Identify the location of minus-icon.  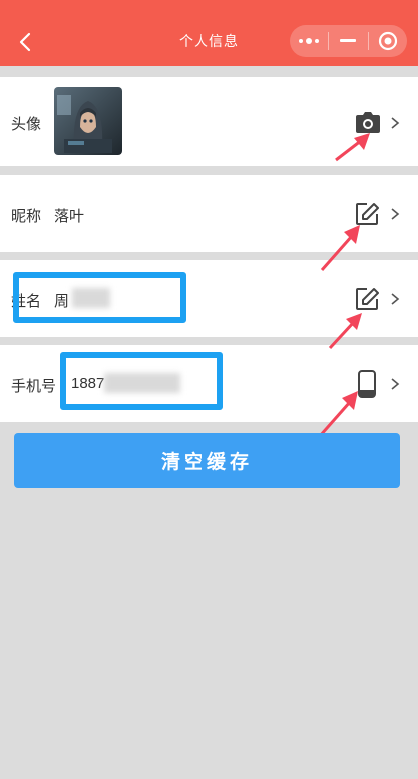
(348, 40).